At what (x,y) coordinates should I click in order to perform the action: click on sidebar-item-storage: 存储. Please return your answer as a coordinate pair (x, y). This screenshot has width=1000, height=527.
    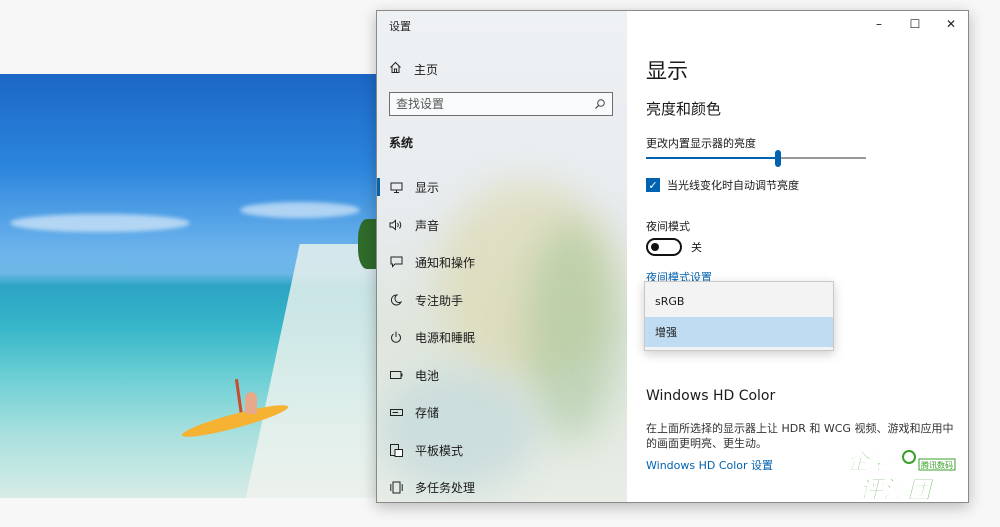
    Looking at the image, I should click on (502, 412).